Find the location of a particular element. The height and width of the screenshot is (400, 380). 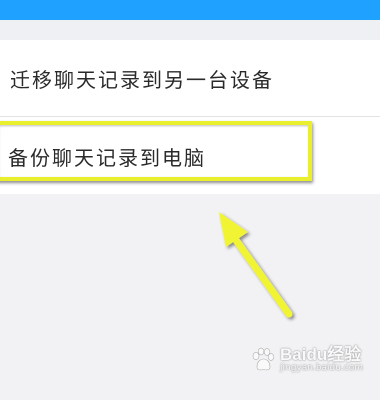

watermark-title: Baidu经验 is located at coordinates (321, 354).